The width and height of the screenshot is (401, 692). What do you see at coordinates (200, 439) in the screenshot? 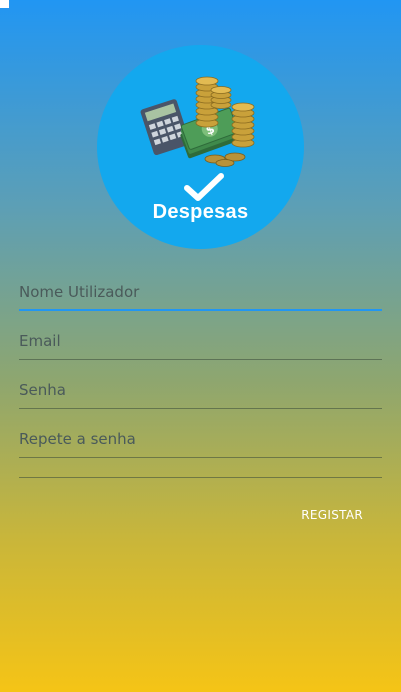
I see `repeat-password-input` at bounding box center [200, 439].